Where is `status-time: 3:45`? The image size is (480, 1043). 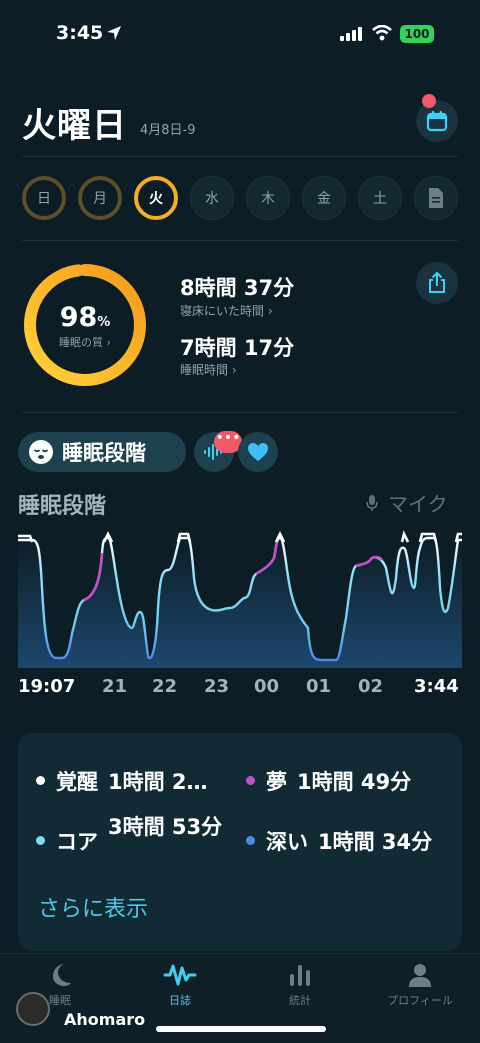
status-time: 3:45 is located at coordinates (80, 33).